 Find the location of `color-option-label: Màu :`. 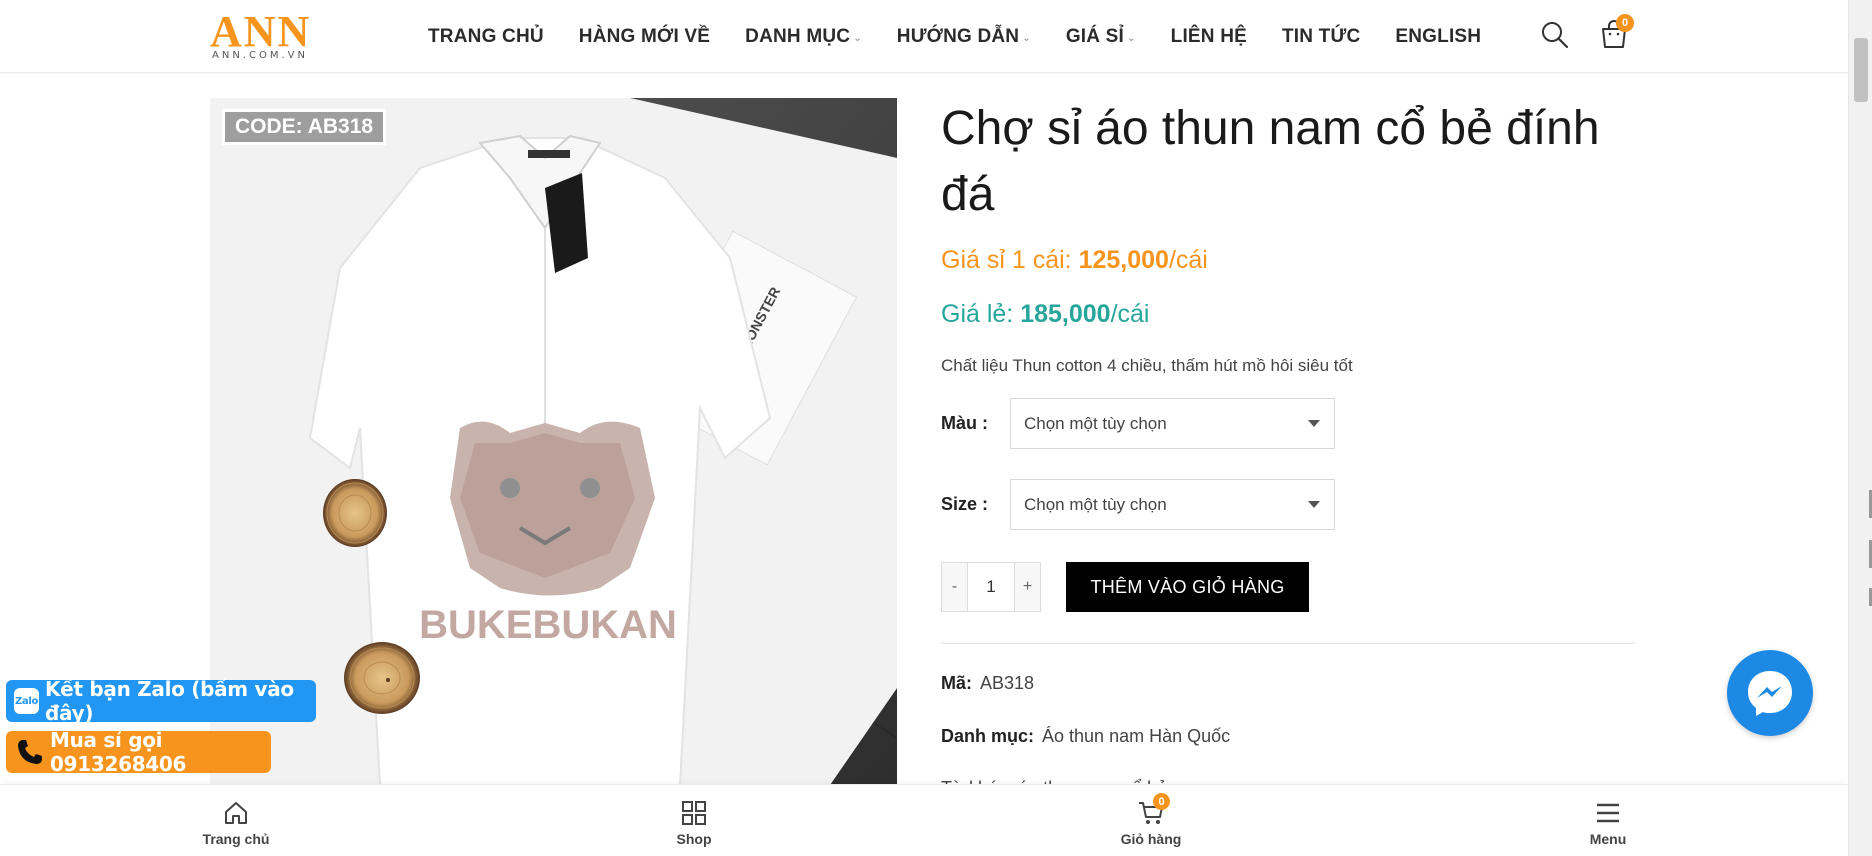

color-option-label: Màu : is located at coordinates (964, 423).